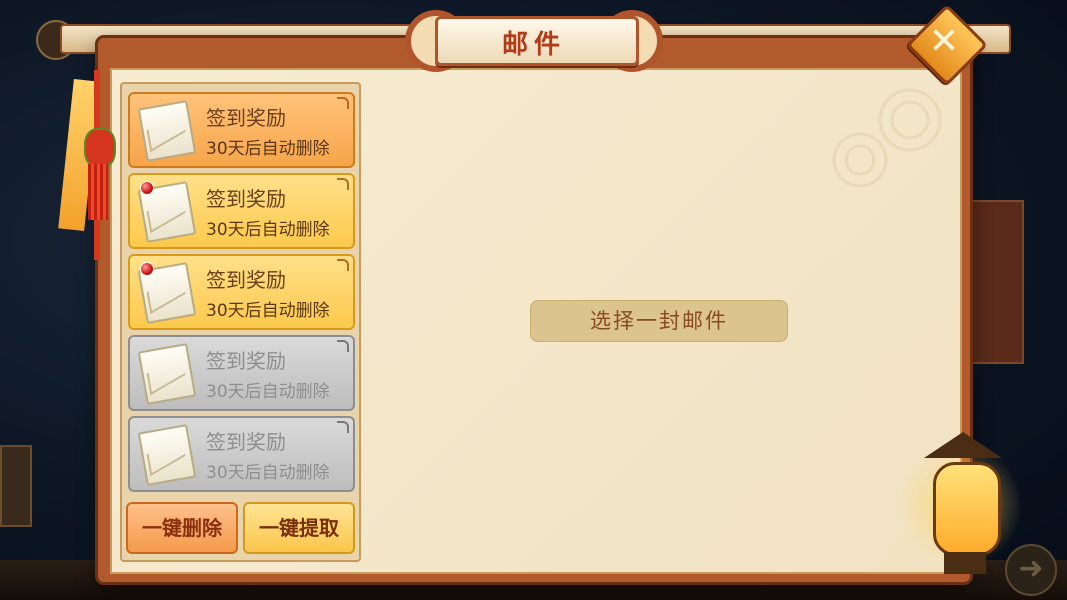 Image resolution: width=1067 pixels, height=600 pixels. Describe the element at coordinates (100, 148) in the screenshot. I see `tassel-knot-icon` at that location.